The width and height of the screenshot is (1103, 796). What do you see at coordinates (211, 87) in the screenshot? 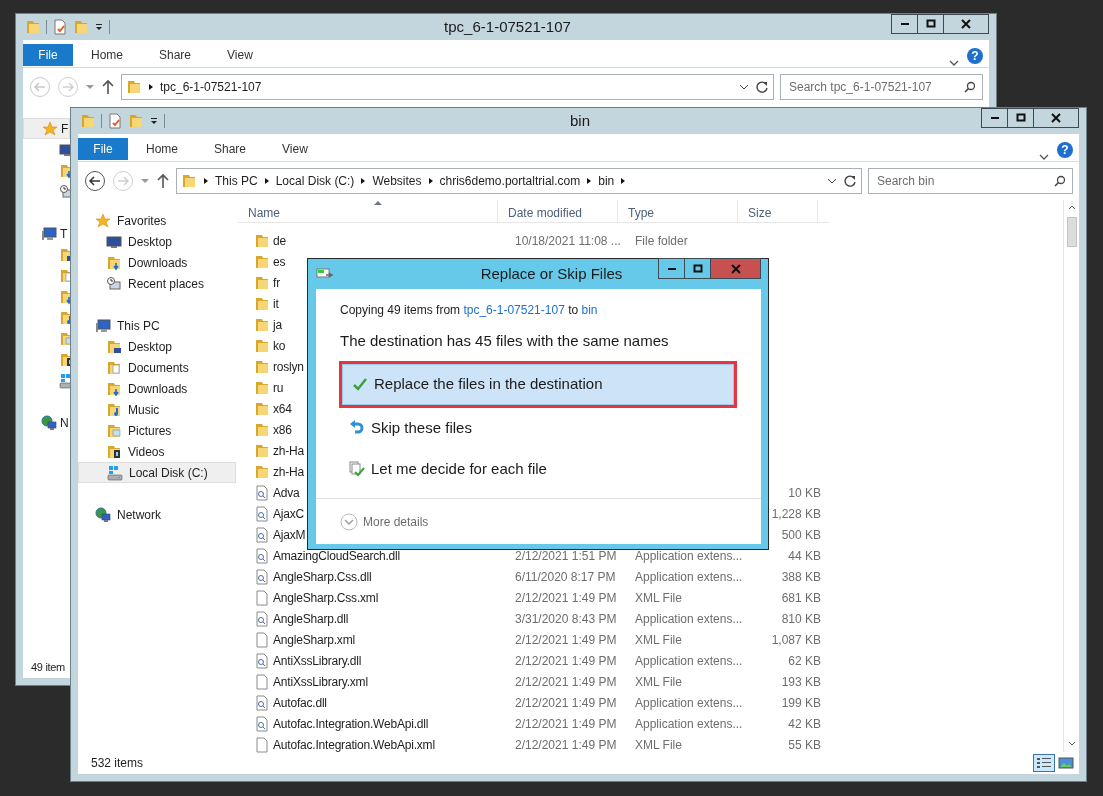
I see `breadcrumb: tpc_6-1-07521-107` at bounding box center [211, 87].